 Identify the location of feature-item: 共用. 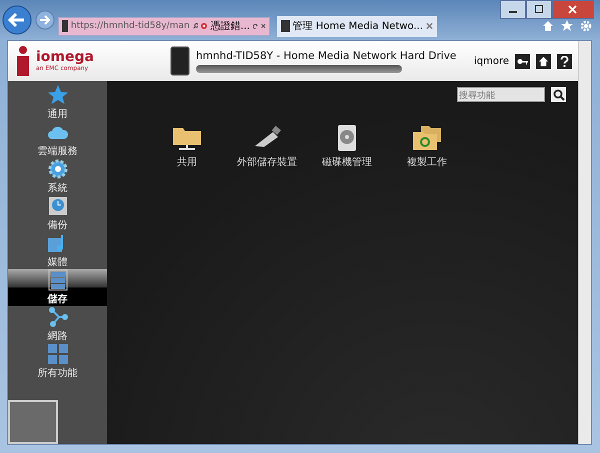
(187, 146).